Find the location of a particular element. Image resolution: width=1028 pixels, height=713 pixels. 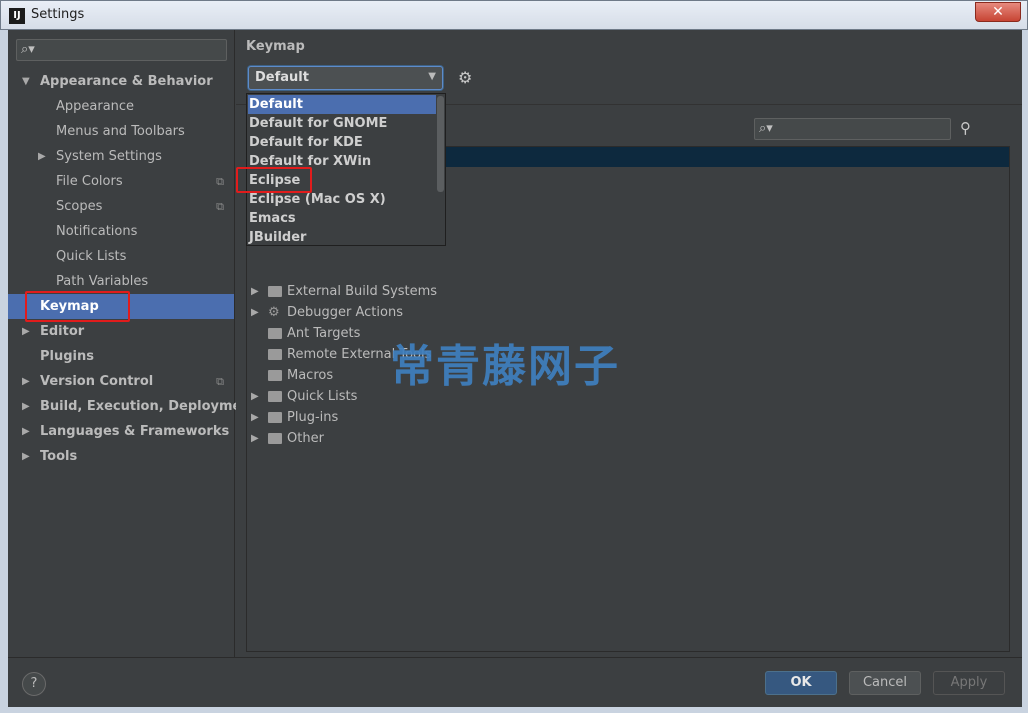

window-title: Settings is located at coordinates (58, 14).